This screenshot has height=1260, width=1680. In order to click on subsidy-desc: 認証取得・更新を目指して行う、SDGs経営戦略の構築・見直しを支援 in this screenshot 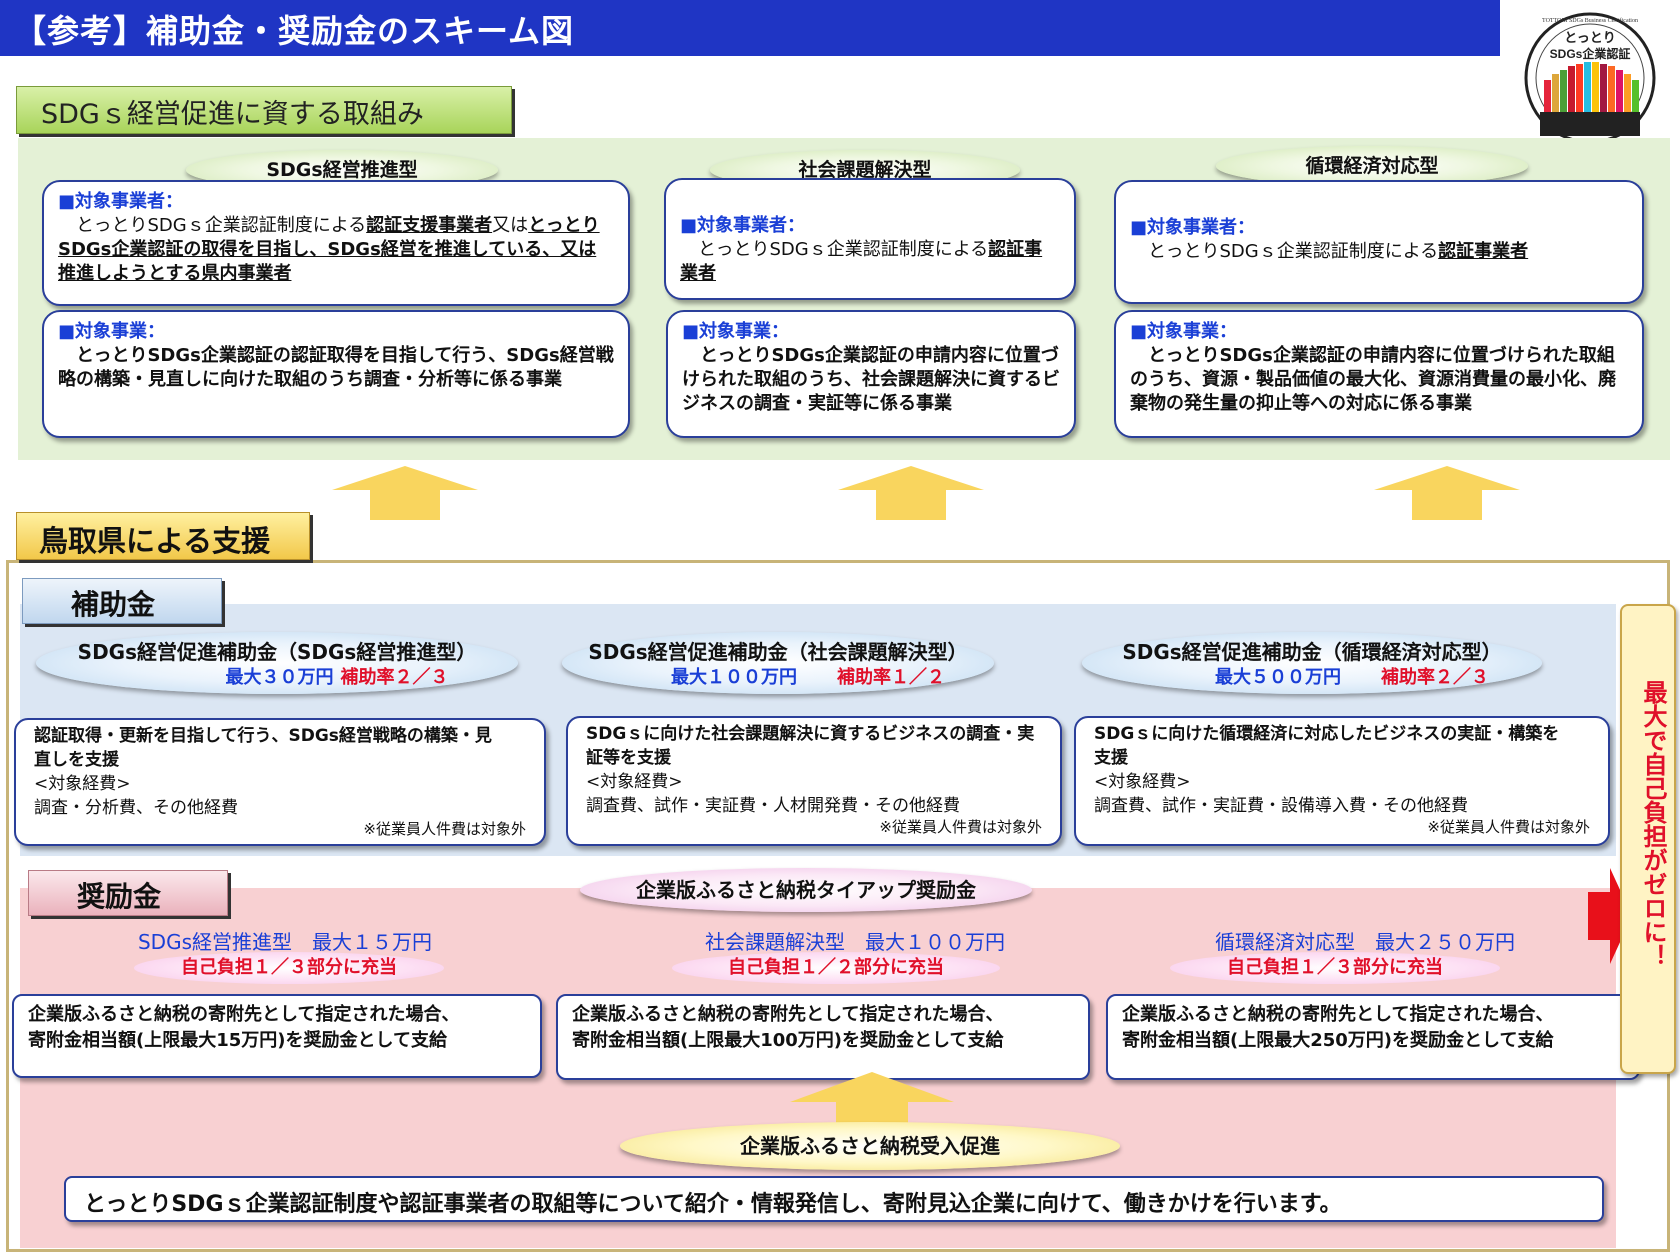, I will do `click(263, 748)`.